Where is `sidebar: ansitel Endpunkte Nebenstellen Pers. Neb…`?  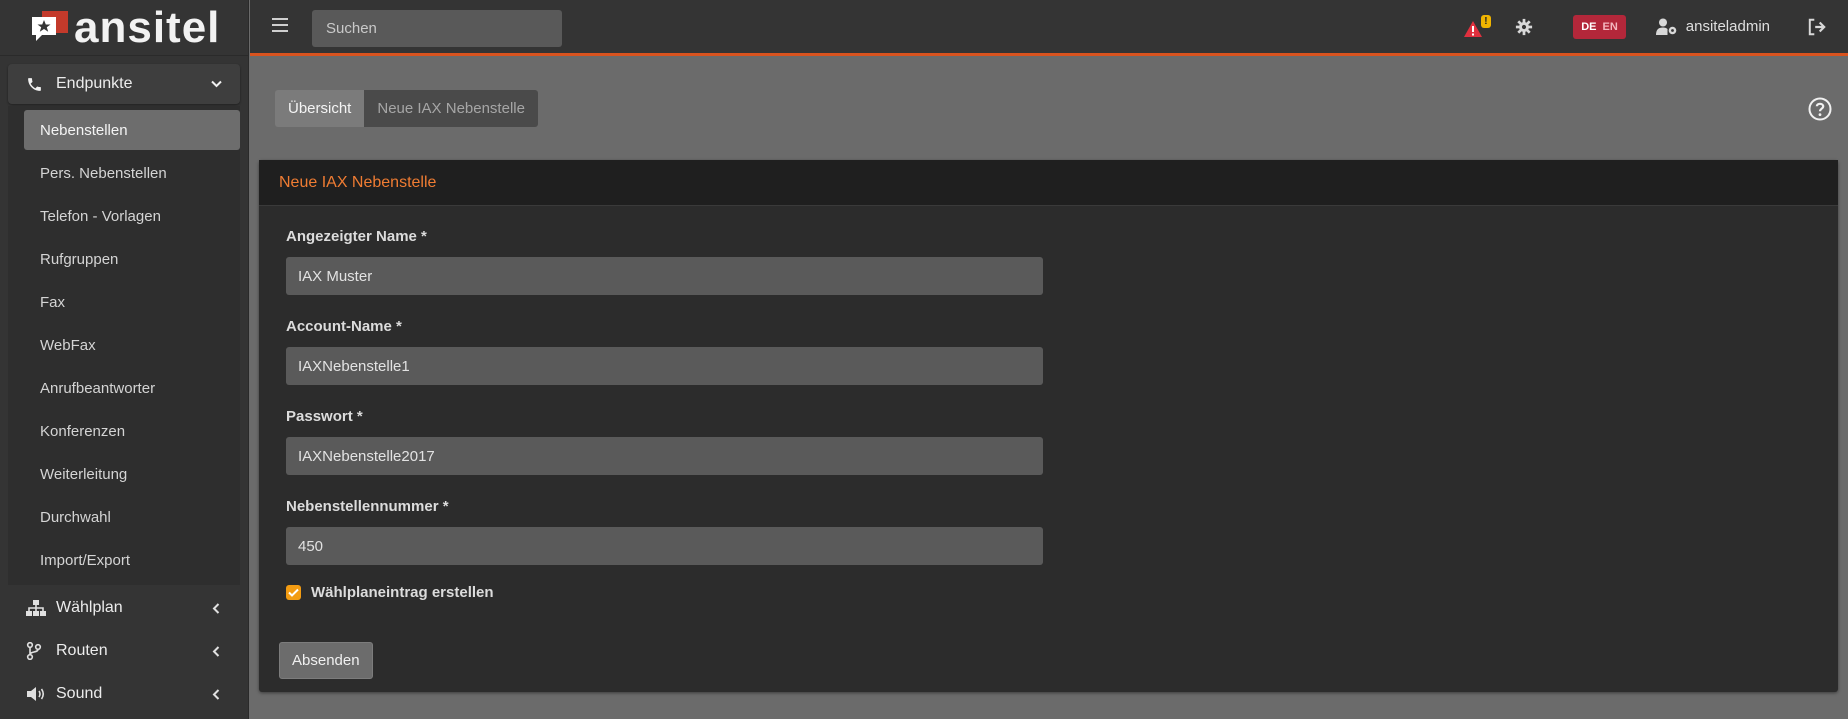
sidebar: ansitel Endpunkte Nebenstellen Pers. Neb… is located at coordinates (124, 359).